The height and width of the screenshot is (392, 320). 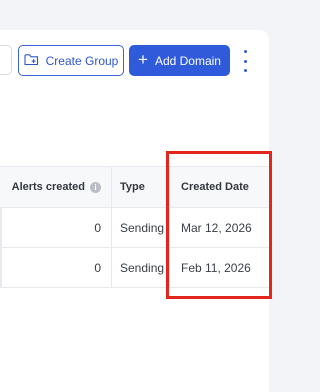 I want to click on toolbar-button-partial, so click(x=6, y=60).